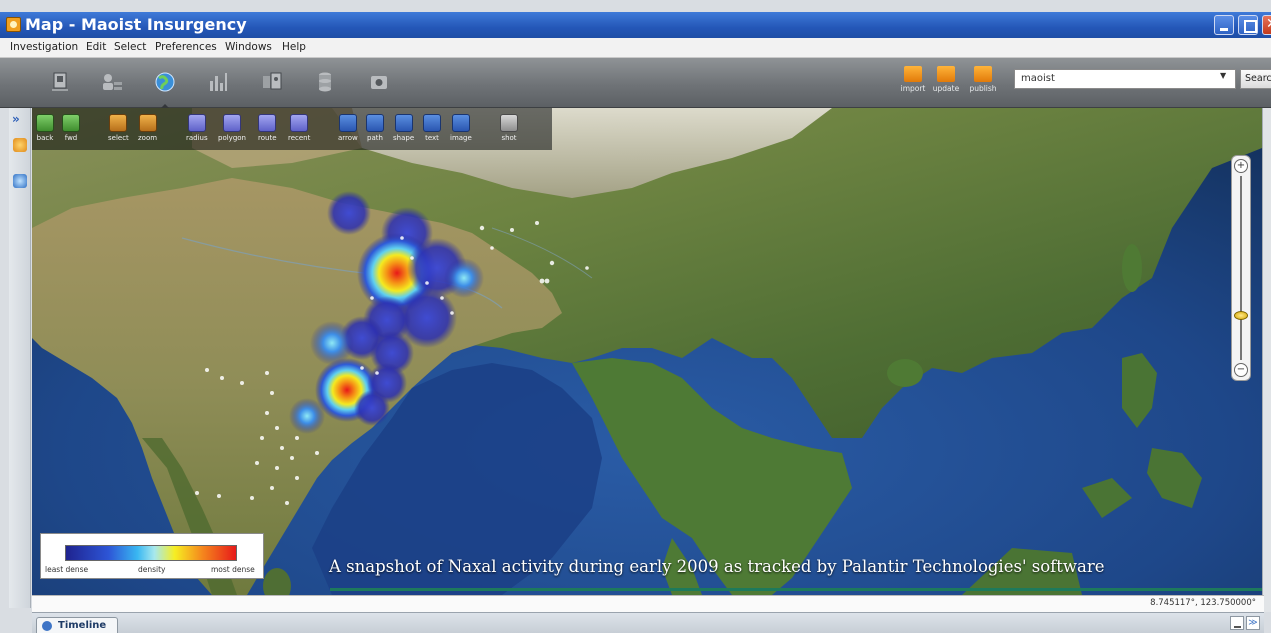 Image resolution: width=1271 pixels, height=633 pixels. I want to click on polygon-label: polygon, so click(232, 138).